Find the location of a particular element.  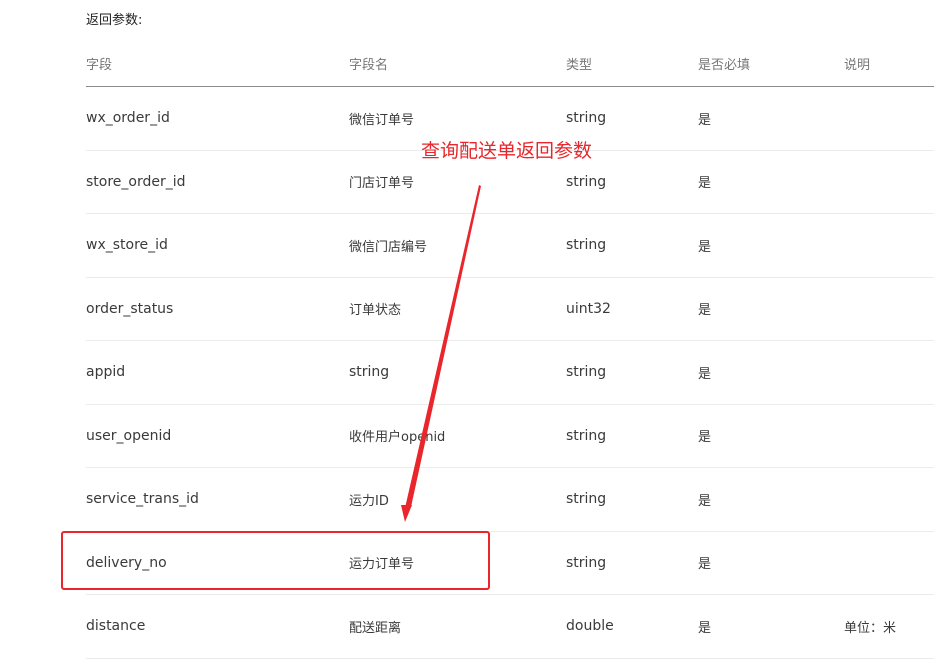

table-row: user_openid 收件用户openid string 是 is located at coordinates (510, 436).